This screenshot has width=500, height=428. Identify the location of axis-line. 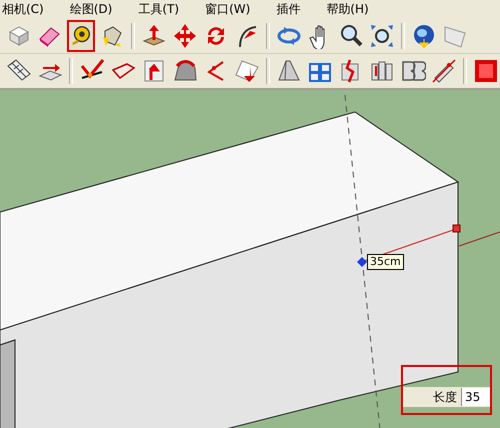
(479, 239).